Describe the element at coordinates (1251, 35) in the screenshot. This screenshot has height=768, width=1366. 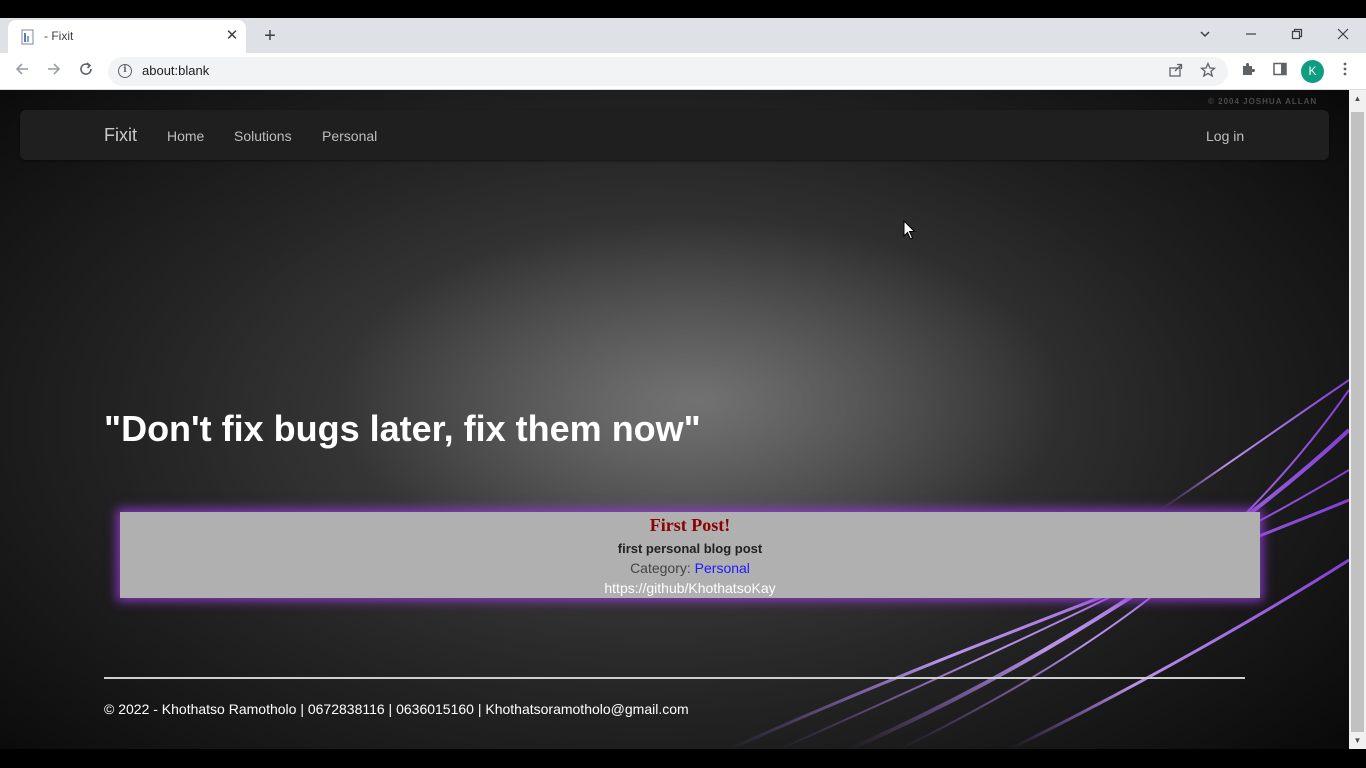
I see `minimize-icon` at that location.